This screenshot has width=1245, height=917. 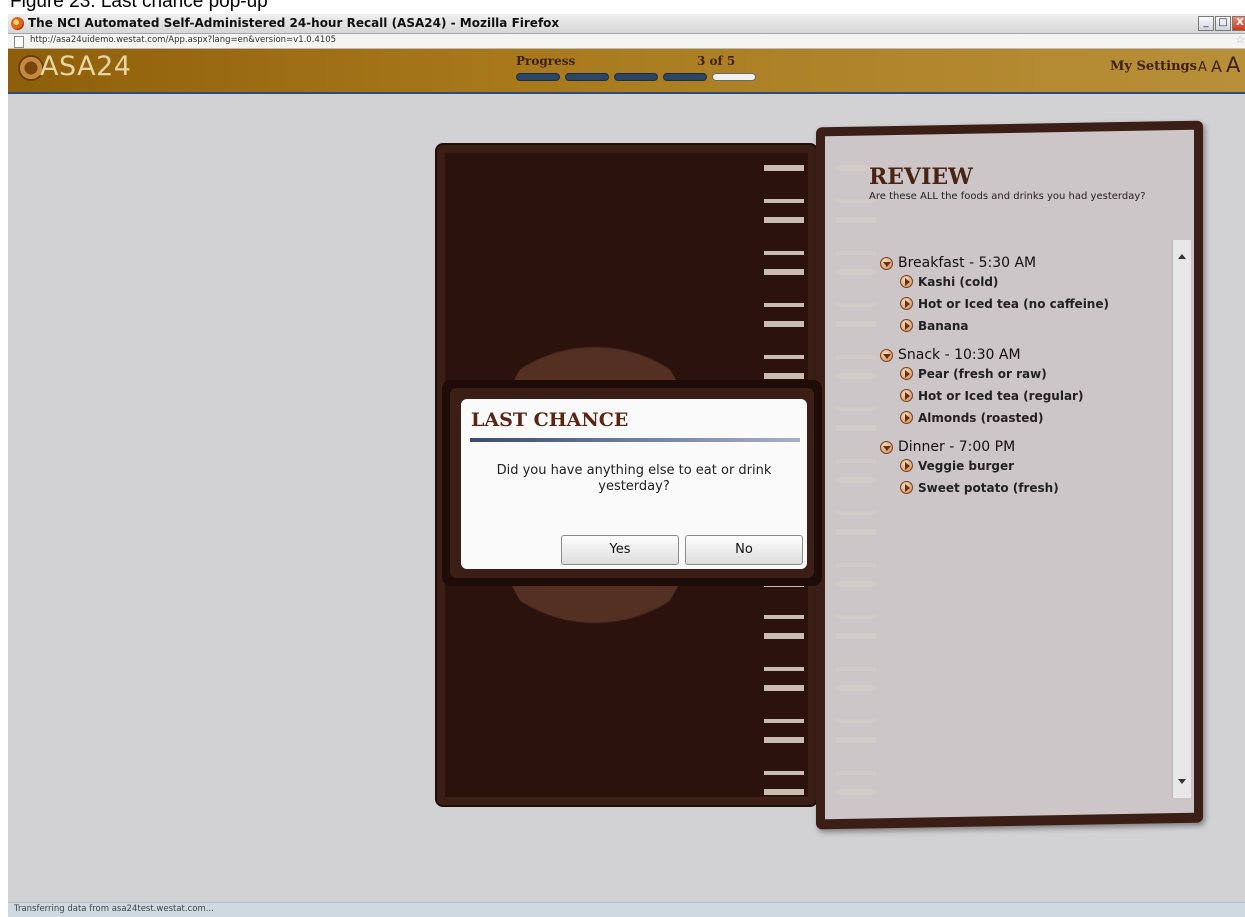 I want to click on font-size-medium-button: A, so click(x=1216, y=66).